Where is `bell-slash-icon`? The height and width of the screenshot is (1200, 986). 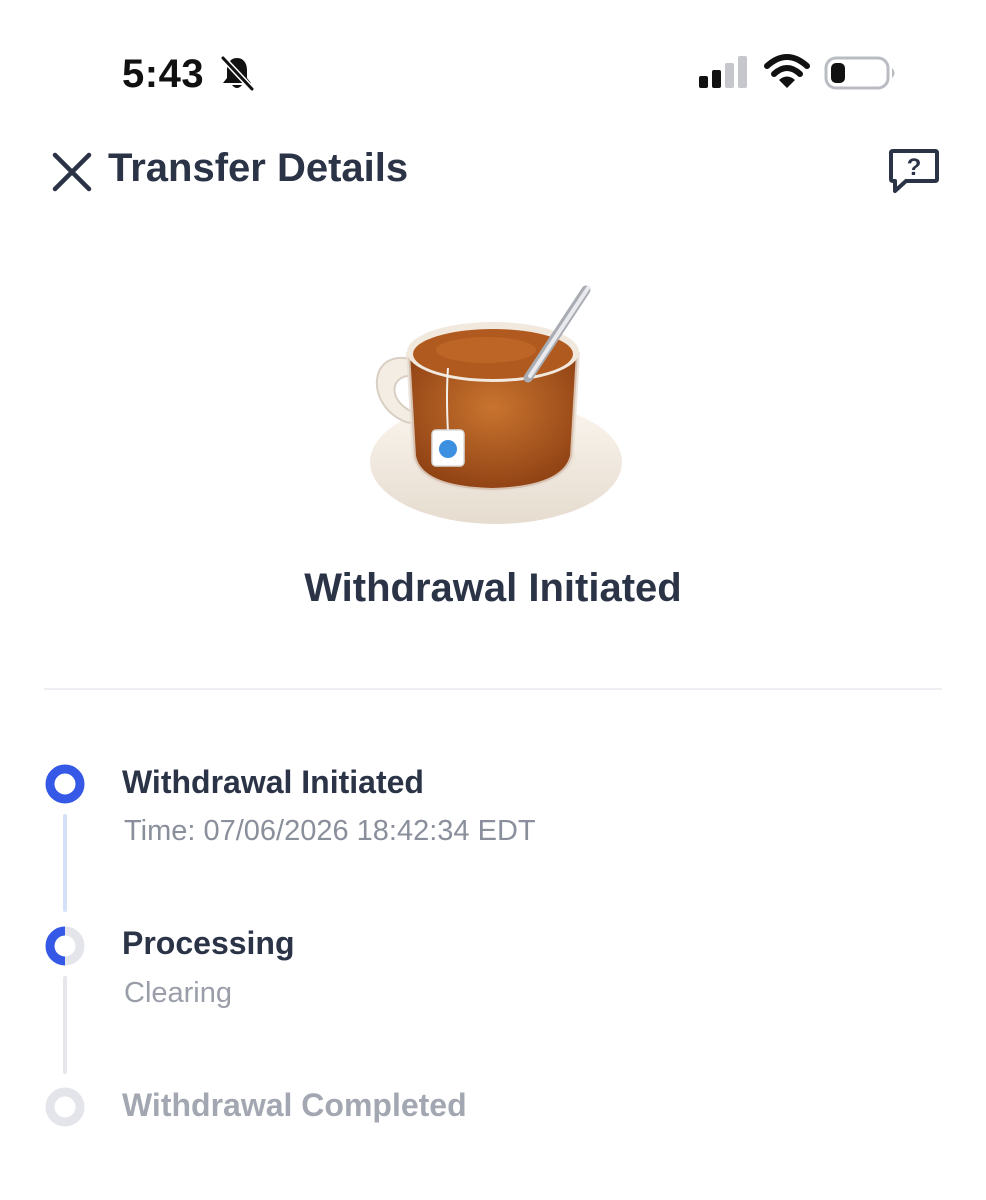
bell-slash-icon is located at coordinates (237, 73).